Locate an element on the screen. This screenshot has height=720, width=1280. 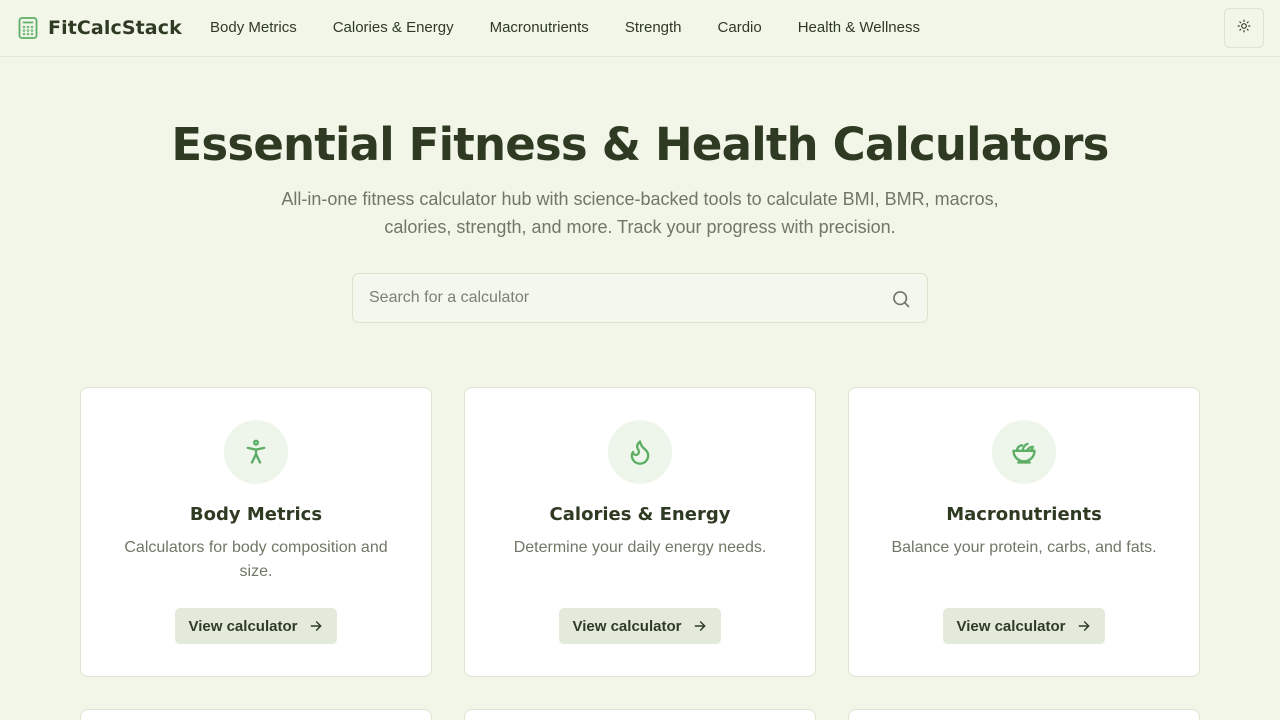
card-title: Macronutrients is located at coordinates (1024, 514).